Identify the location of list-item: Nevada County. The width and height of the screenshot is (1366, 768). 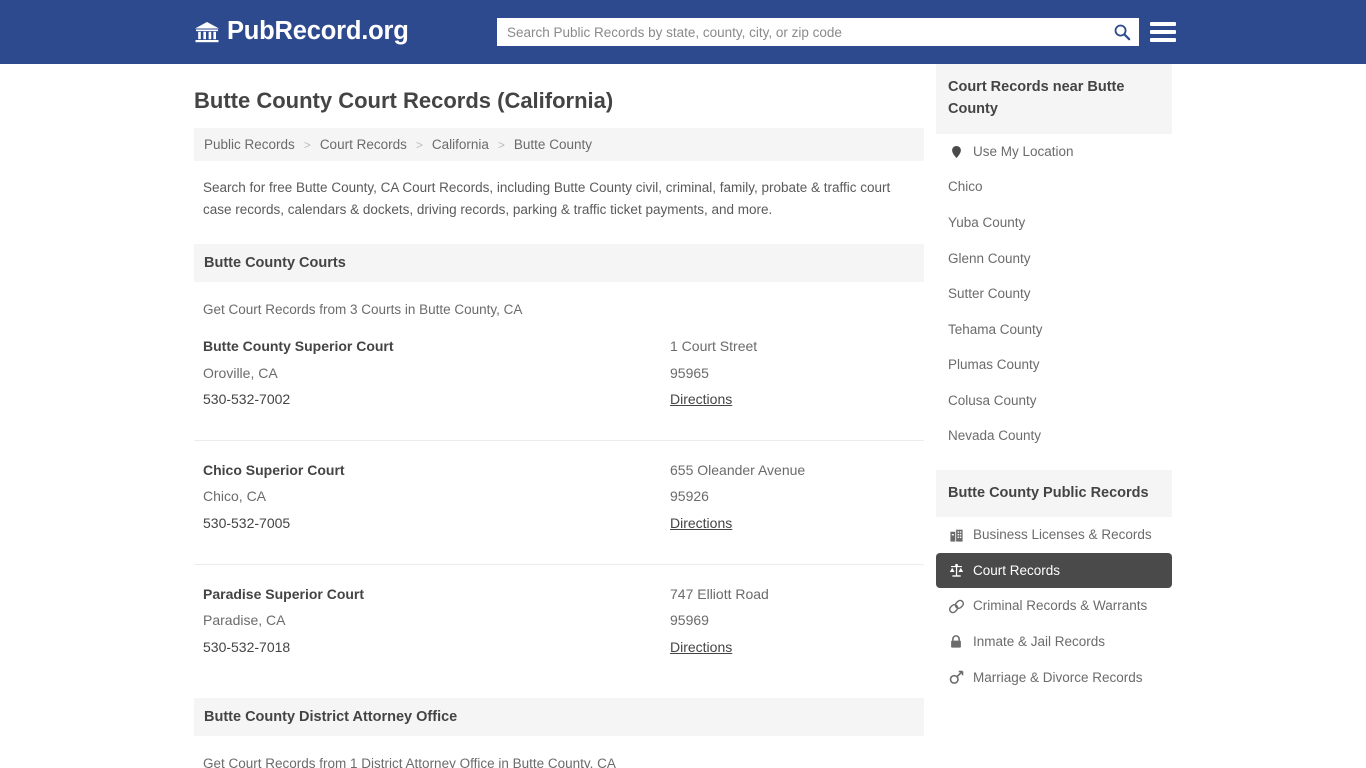
(1054, 436).